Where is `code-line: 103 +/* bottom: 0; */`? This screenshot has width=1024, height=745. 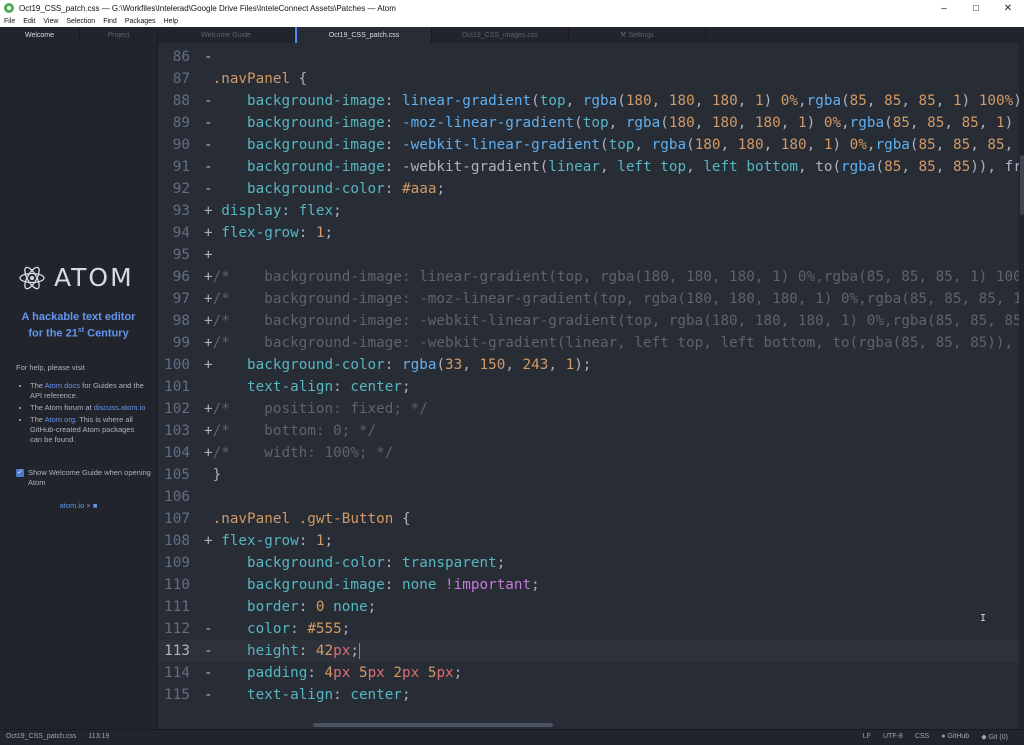 code-line: 103 +/* bottom: 0; */ is located at coordinates (588, 431).